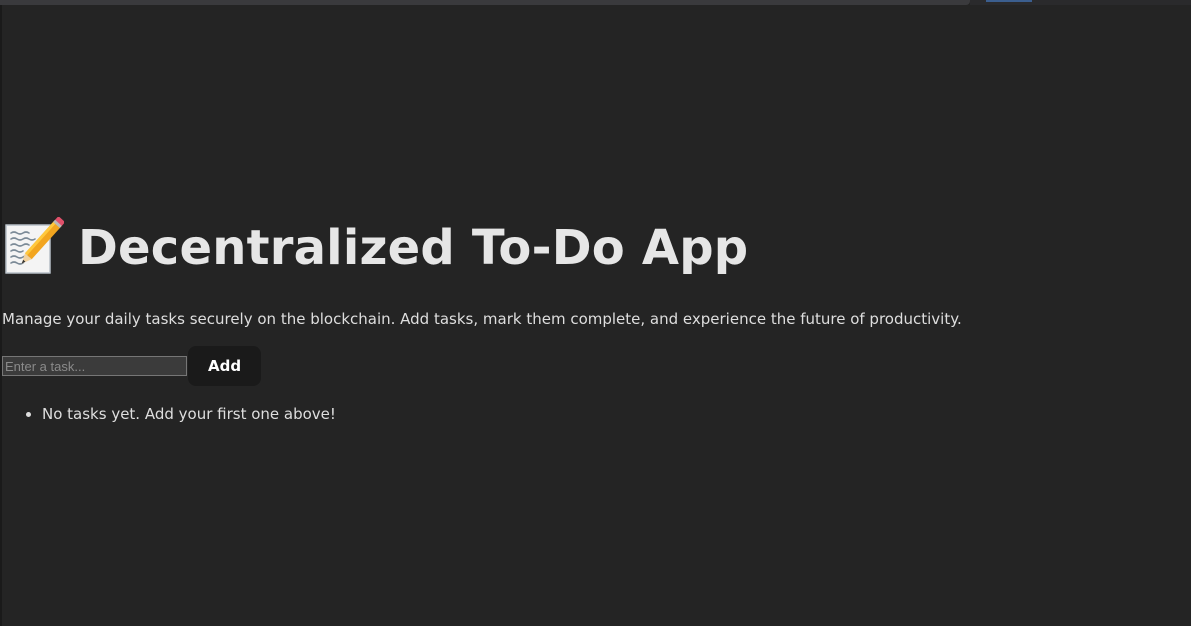 The height and width of the screenshot is (626, 1191). I want to click on add-task-form: Add, so click(592, 366).